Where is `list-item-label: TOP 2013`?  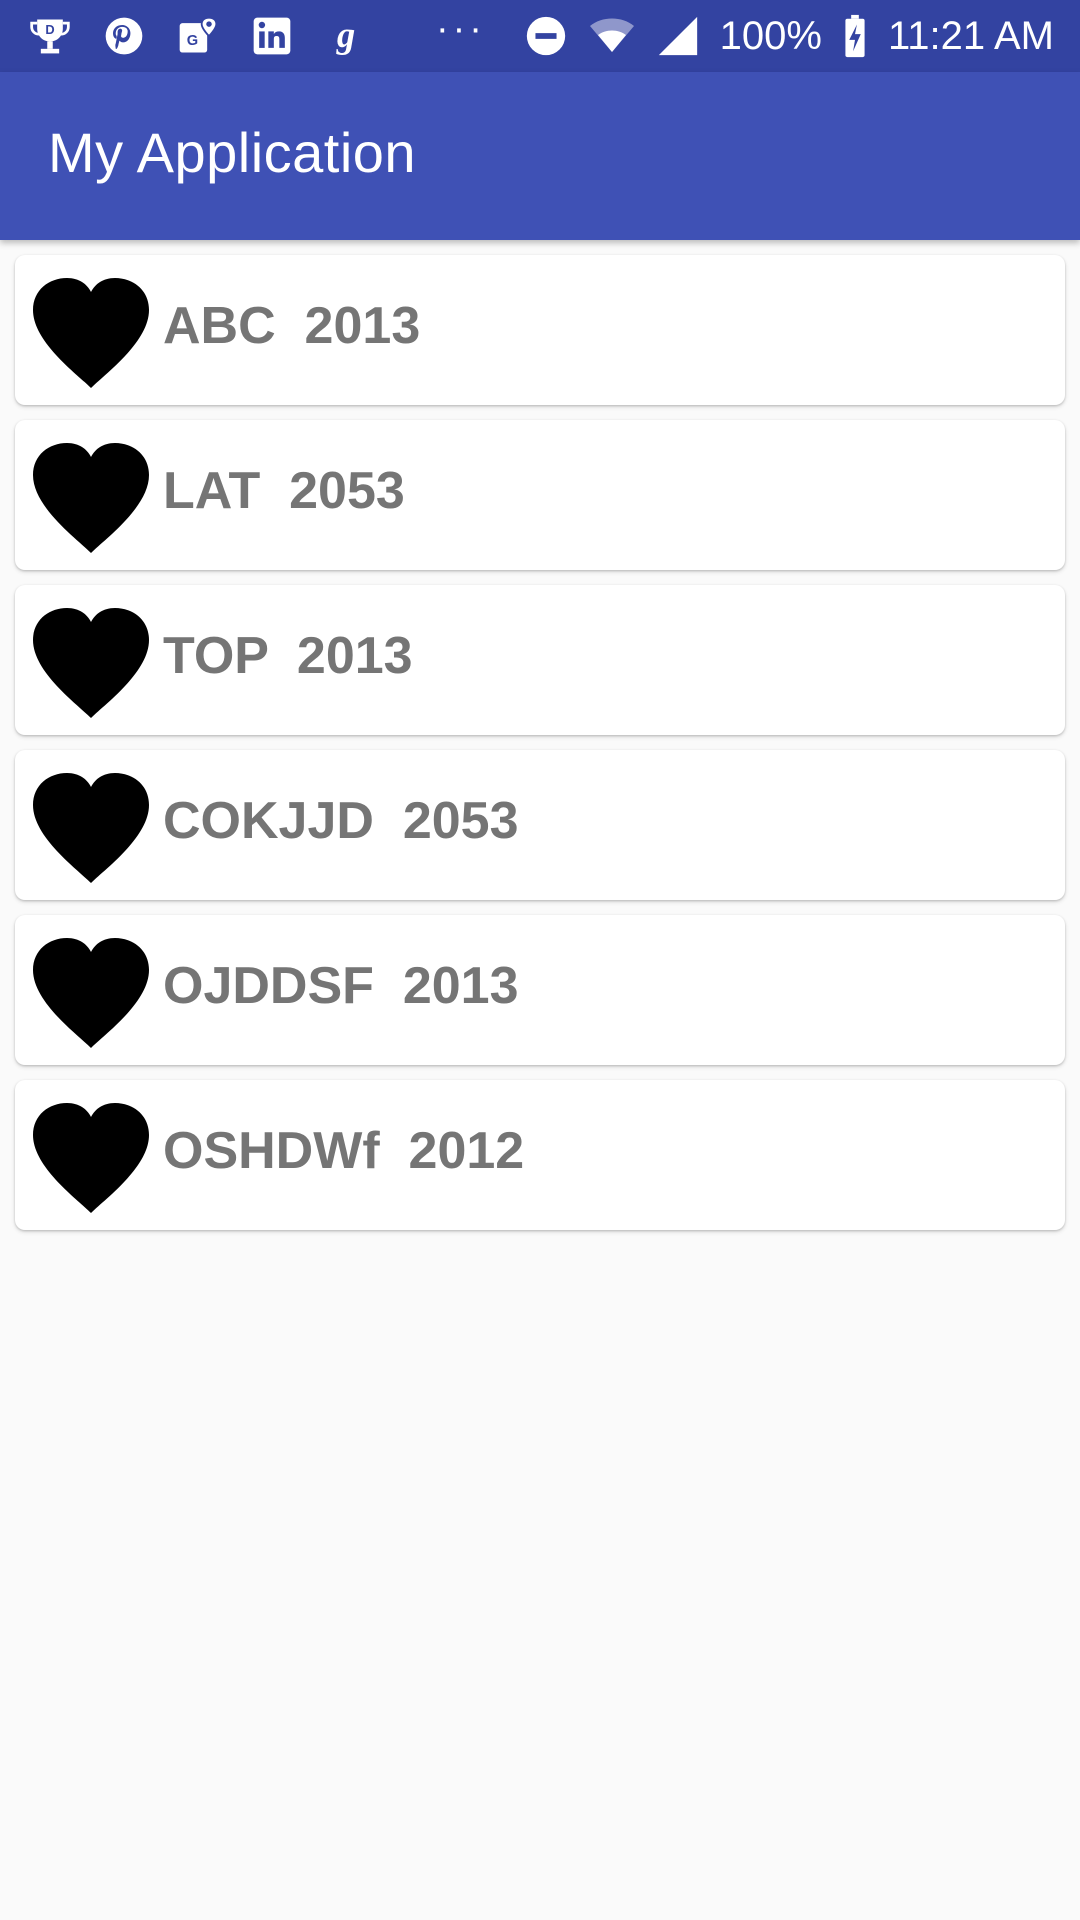 list-item-label: TOP 2013 is located at coordinates (288, 656).